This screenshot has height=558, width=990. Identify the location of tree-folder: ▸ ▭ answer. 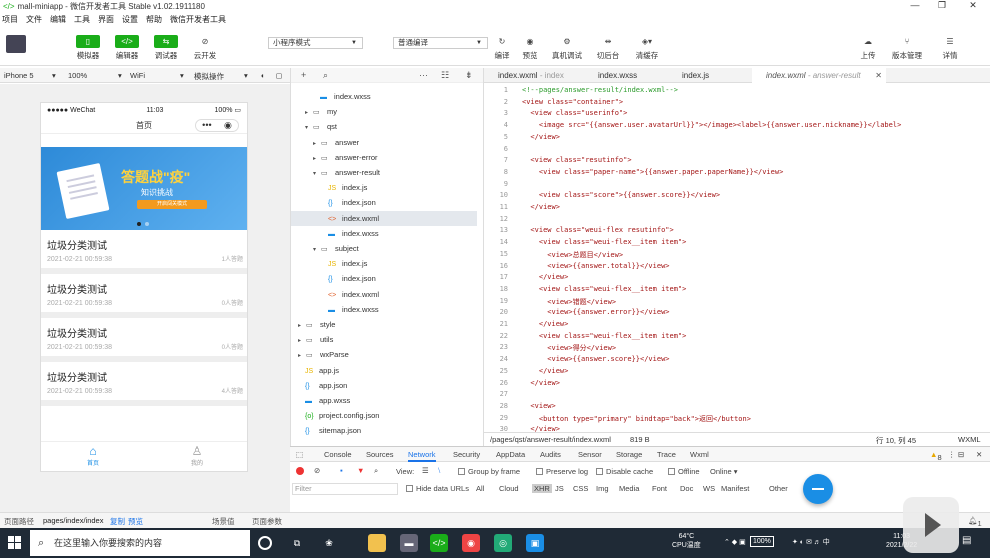
(336, 142).